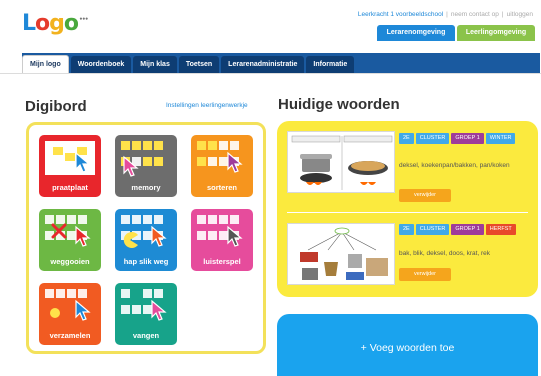 The image size is (541, 376). Describe the element at coordinates (222, 166) in the screenshot. I see `game-tile-sorteren: sorteren` at that location.